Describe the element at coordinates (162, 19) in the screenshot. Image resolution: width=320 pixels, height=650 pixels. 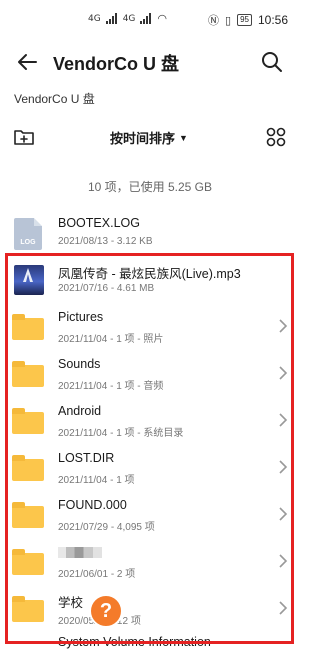
I see `wifi-icon: ◠` at that location.